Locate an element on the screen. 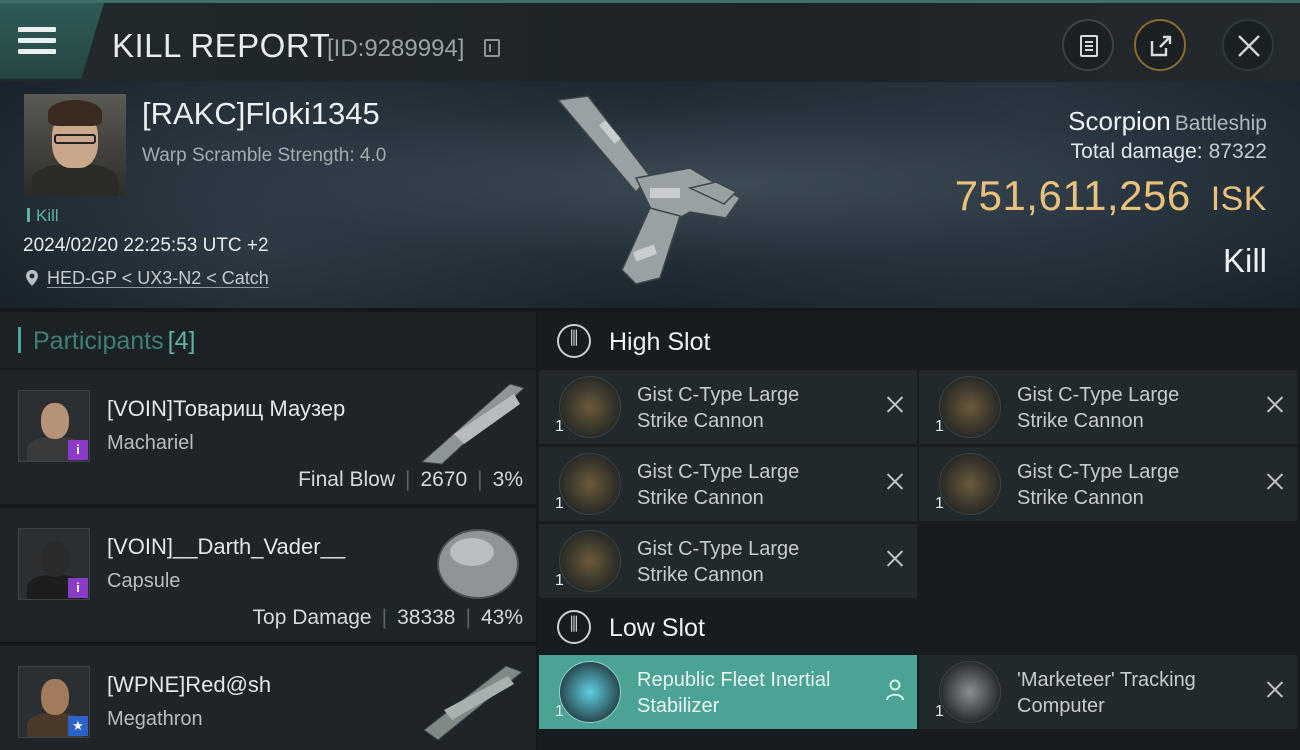 The image size is (1300, 750). victim-name: [RAKC]Floki1345 is located at coordinates (261, 114).